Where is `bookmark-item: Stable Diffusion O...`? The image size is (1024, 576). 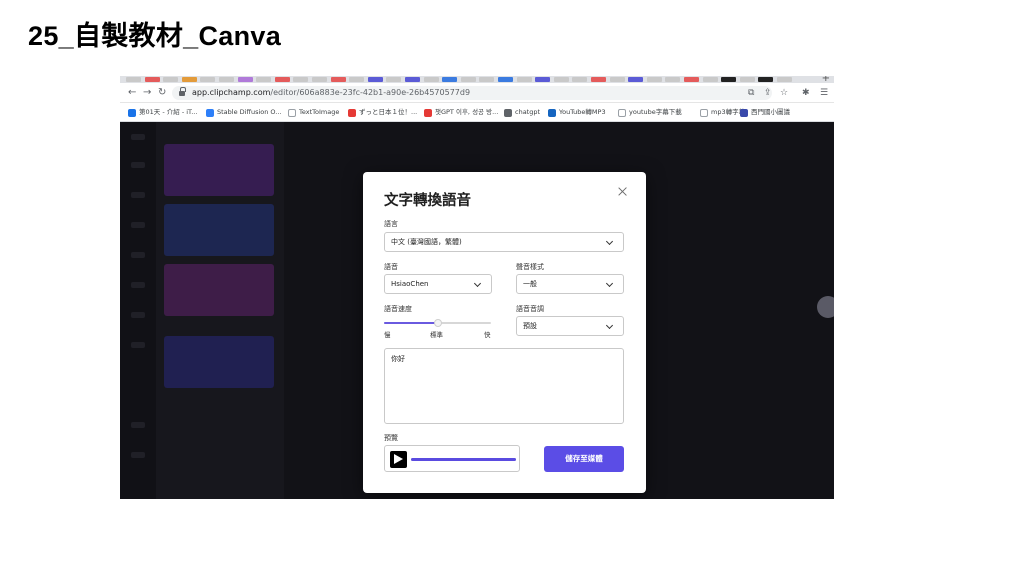
bookmark-item: Stable Diffusion O... is located at coordinates (243, 112).